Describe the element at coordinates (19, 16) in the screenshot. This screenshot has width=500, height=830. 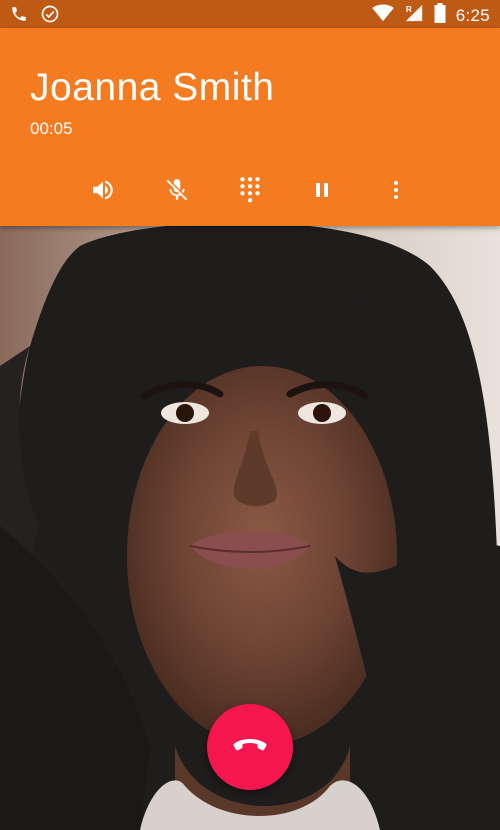
I see `phone-icon` at that location.